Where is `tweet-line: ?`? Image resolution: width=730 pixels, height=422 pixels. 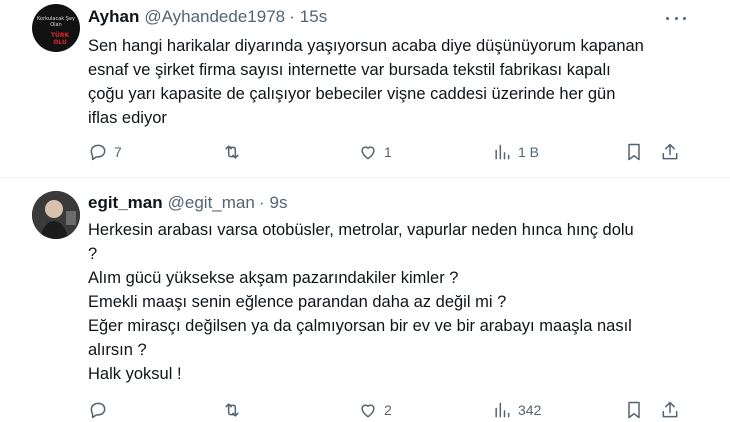
tweet-line: ? is located at coordinates (93, 254).